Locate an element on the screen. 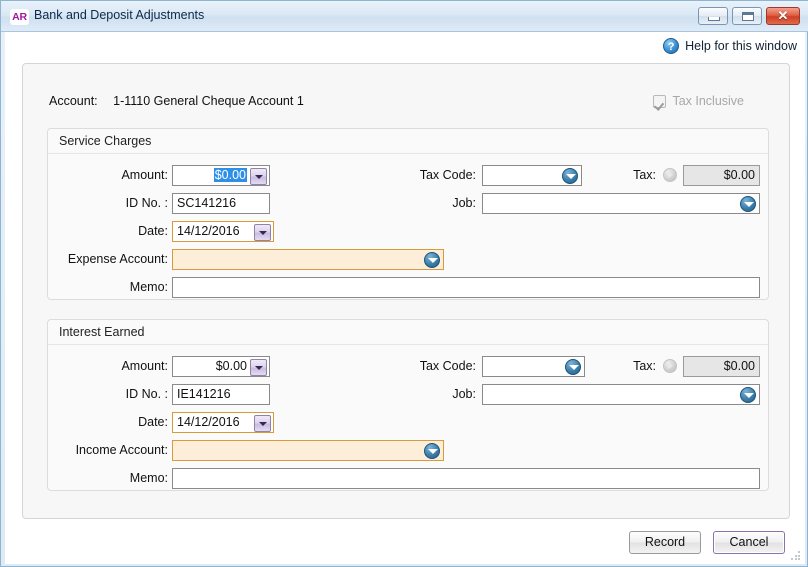 The height and width of the screenshot is (567, 808). restore-icon is located at coordinates (748, 16).